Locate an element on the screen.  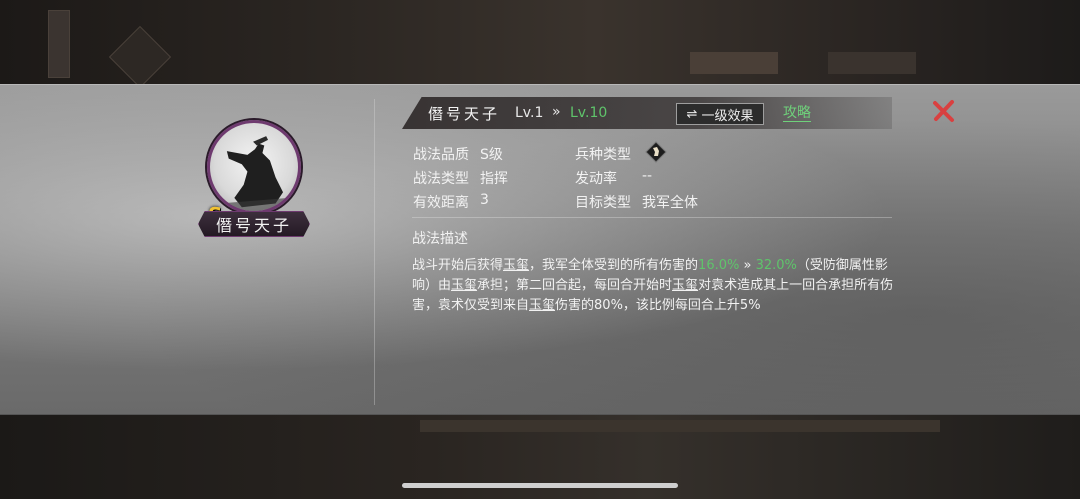
level-arrow: » is located at coordinates (556, 112).